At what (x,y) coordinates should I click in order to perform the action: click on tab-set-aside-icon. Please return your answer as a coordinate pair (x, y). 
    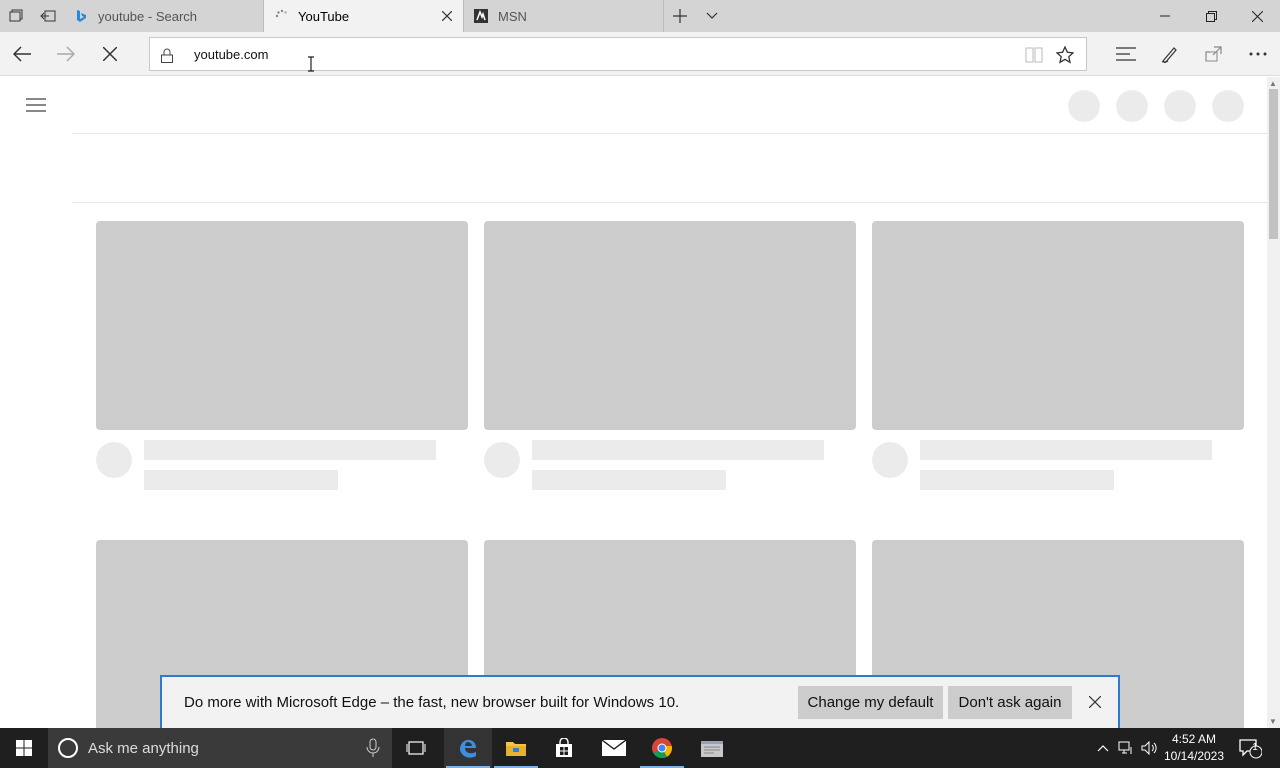
    Looking at the image, I should click on (16, 16).